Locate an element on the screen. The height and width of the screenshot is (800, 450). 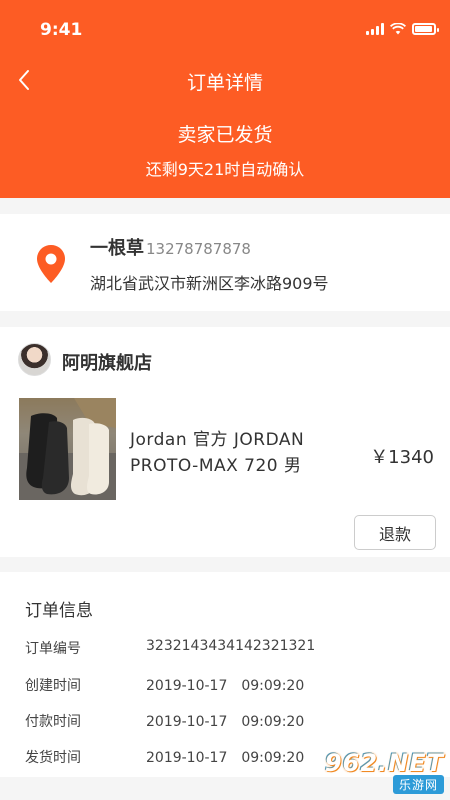
order-info-title: 订单信息 is located at coordinates (59, 611).